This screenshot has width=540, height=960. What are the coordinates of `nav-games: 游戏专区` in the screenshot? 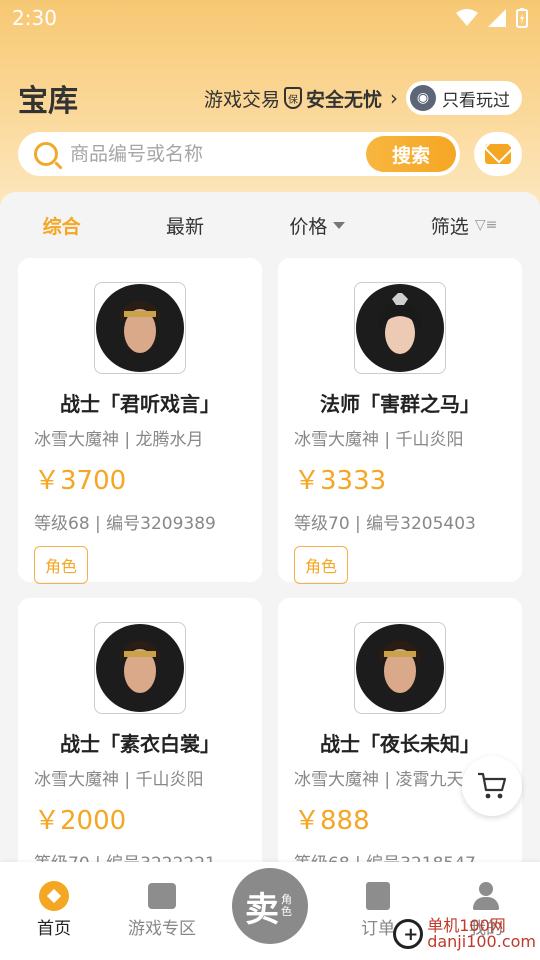 It's located at (162, 908).